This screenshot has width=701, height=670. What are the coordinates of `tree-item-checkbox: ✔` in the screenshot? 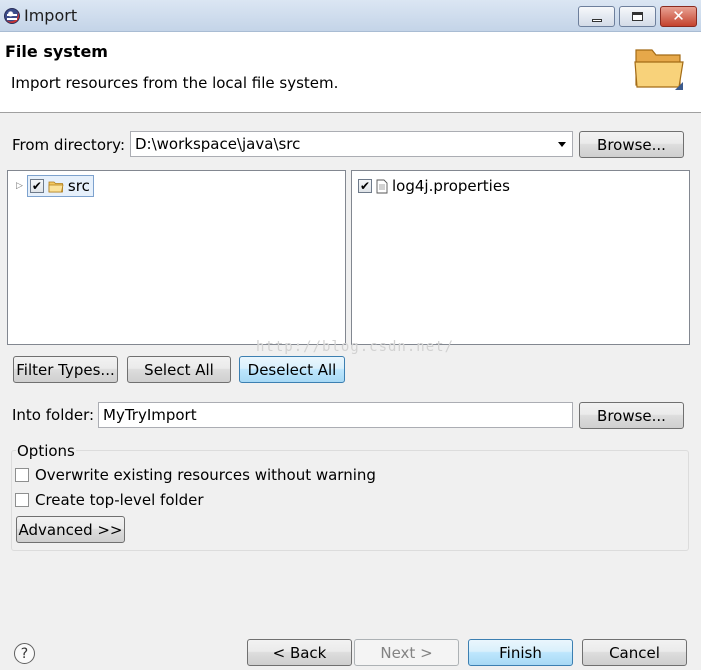 It's located at (36, 186).